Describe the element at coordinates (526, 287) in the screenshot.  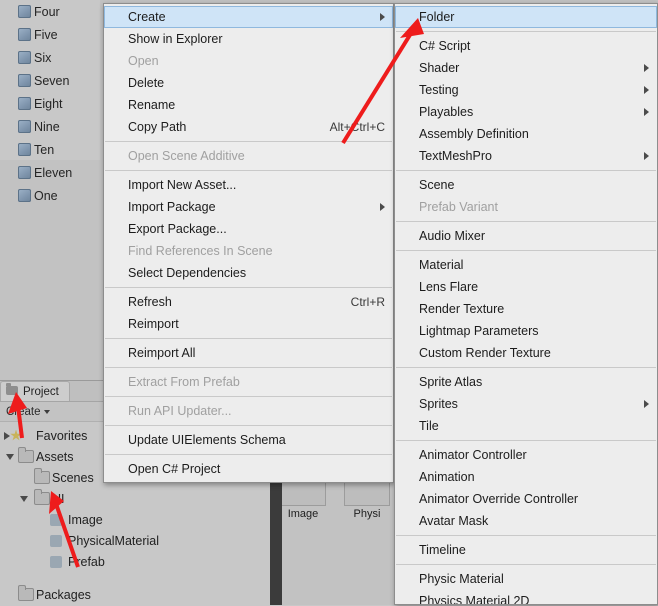
I see `menu-item-lens-flare: Lens Flare` at that location.